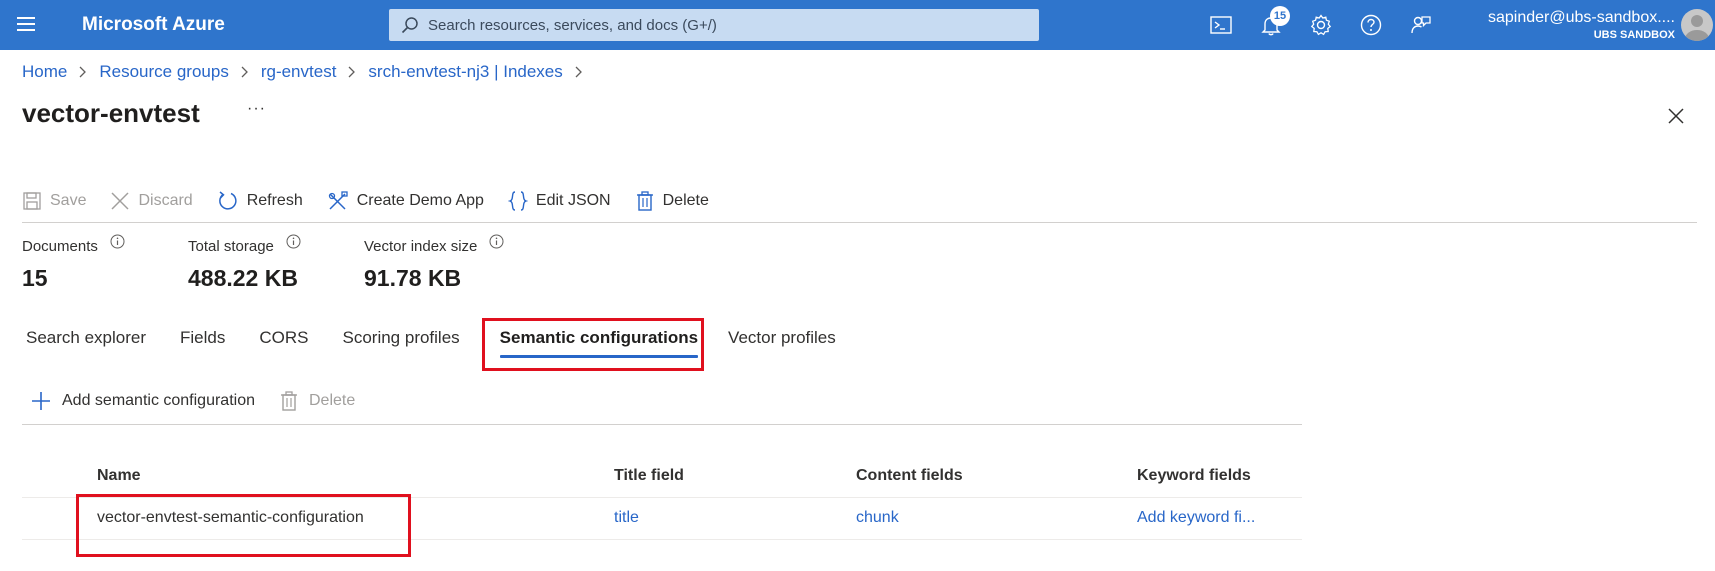 Image resolution: width=1715 pixels, height=571 pixels. I want to click on delete-semantic-configuration-button: Delete, so click(317, 401).